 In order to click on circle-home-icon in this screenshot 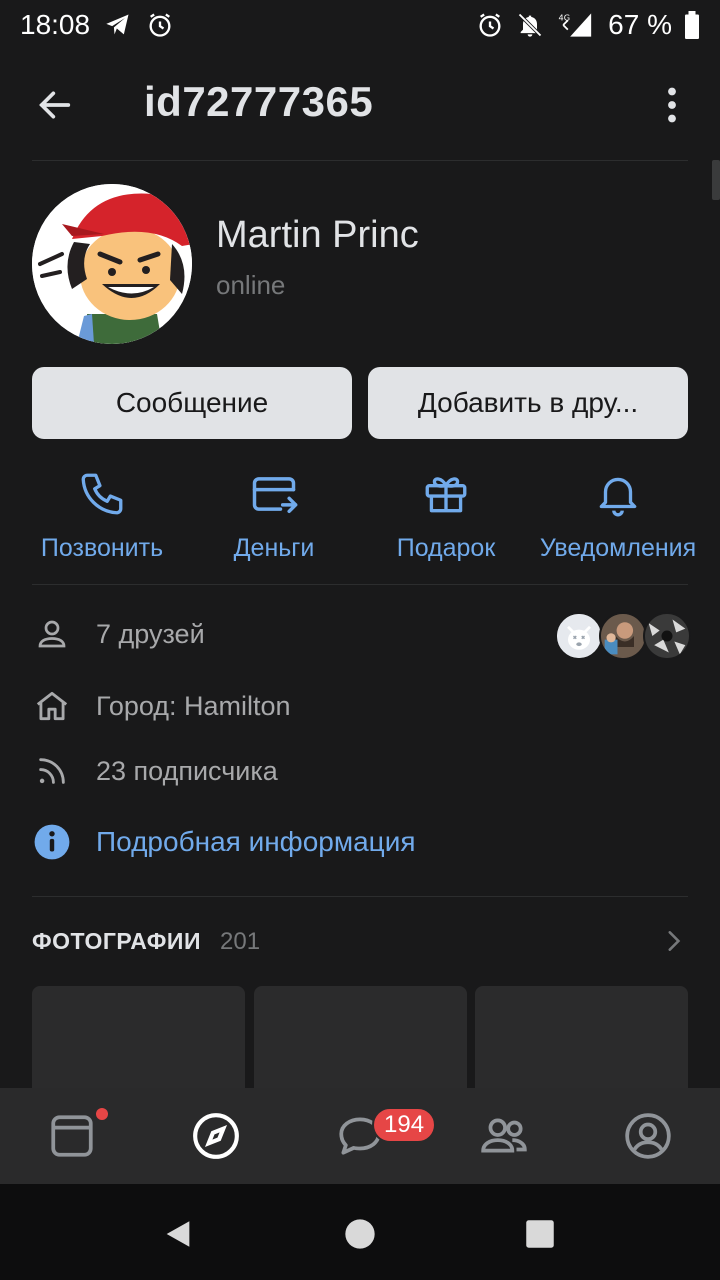, I will do `click(360, 1234)`.